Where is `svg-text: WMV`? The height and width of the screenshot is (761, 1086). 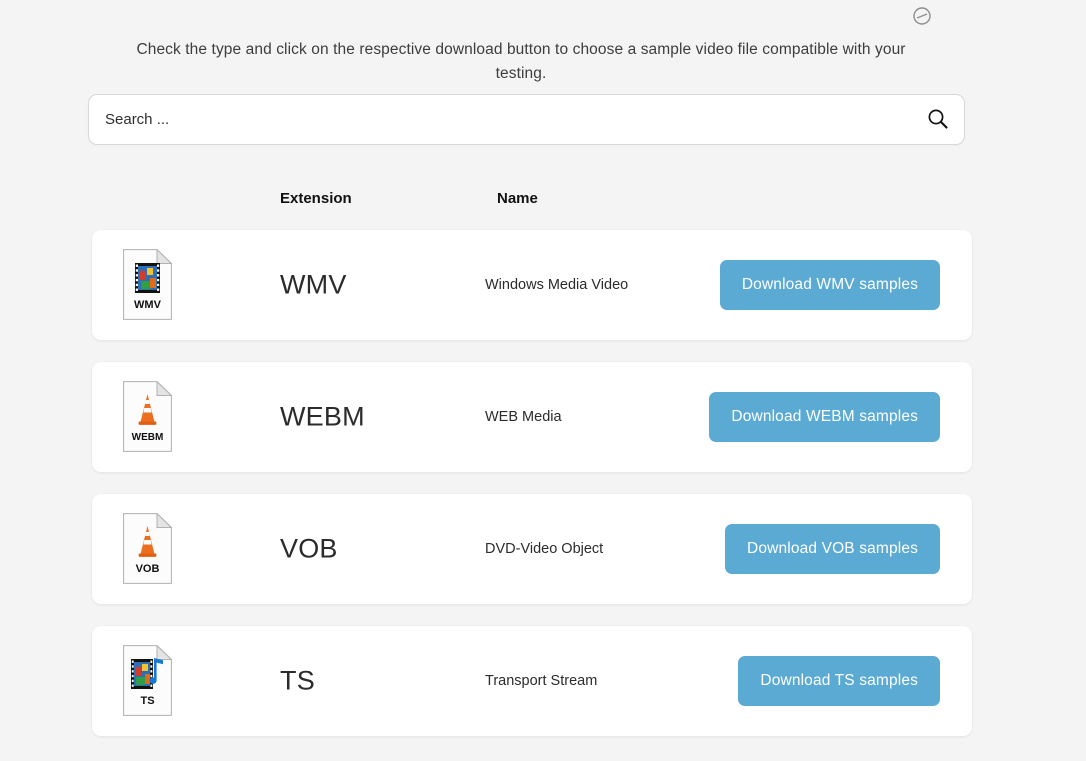 svg-text: WMV is located at coordinates (148, 305).